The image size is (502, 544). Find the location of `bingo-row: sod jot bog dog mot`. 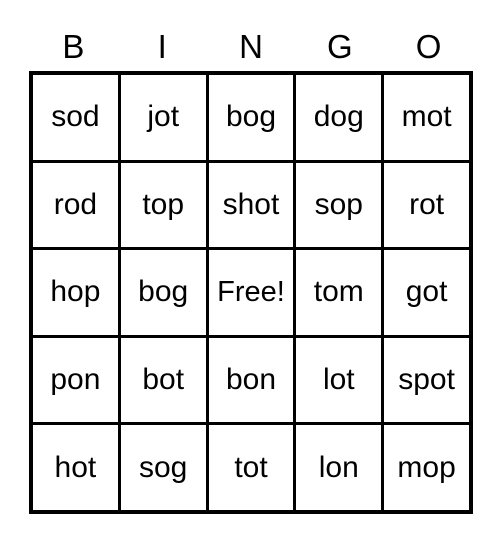

bingo-row: sod jot bog dog mot is located at coordinates (251, 119).